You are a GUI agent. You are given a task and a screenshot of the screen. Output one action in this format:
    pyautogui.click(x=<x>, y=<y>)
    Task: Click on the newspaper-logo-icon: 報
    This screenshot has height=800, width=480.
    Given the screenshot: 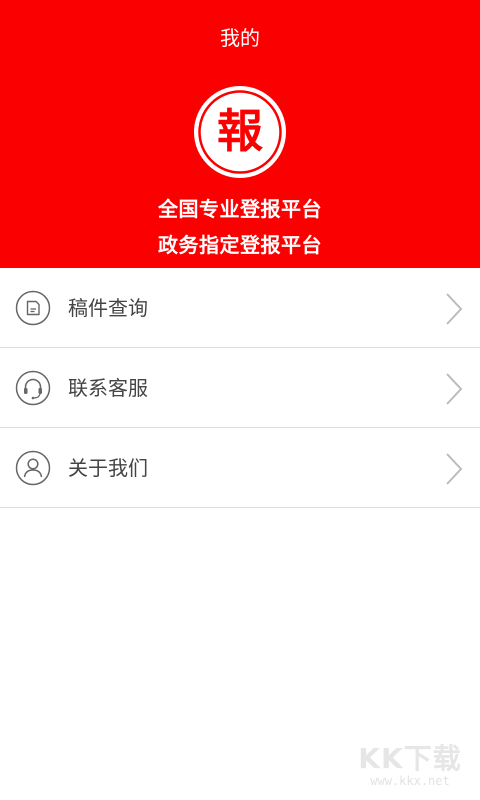 What is the action you would take?
    pyautogui.click(x=240, y=132)
    